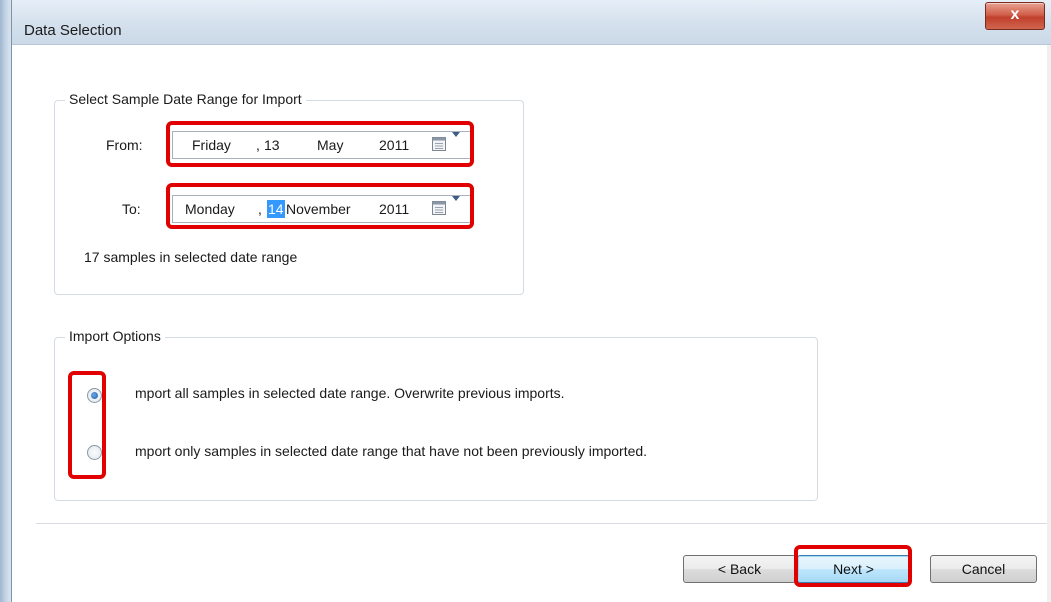 Image resolution: width=1051 pixels, height=602 pixels. Describe the element at coordinates (531, 22) in the screenshot. I see `title-bar: Data Selection x` at that location.